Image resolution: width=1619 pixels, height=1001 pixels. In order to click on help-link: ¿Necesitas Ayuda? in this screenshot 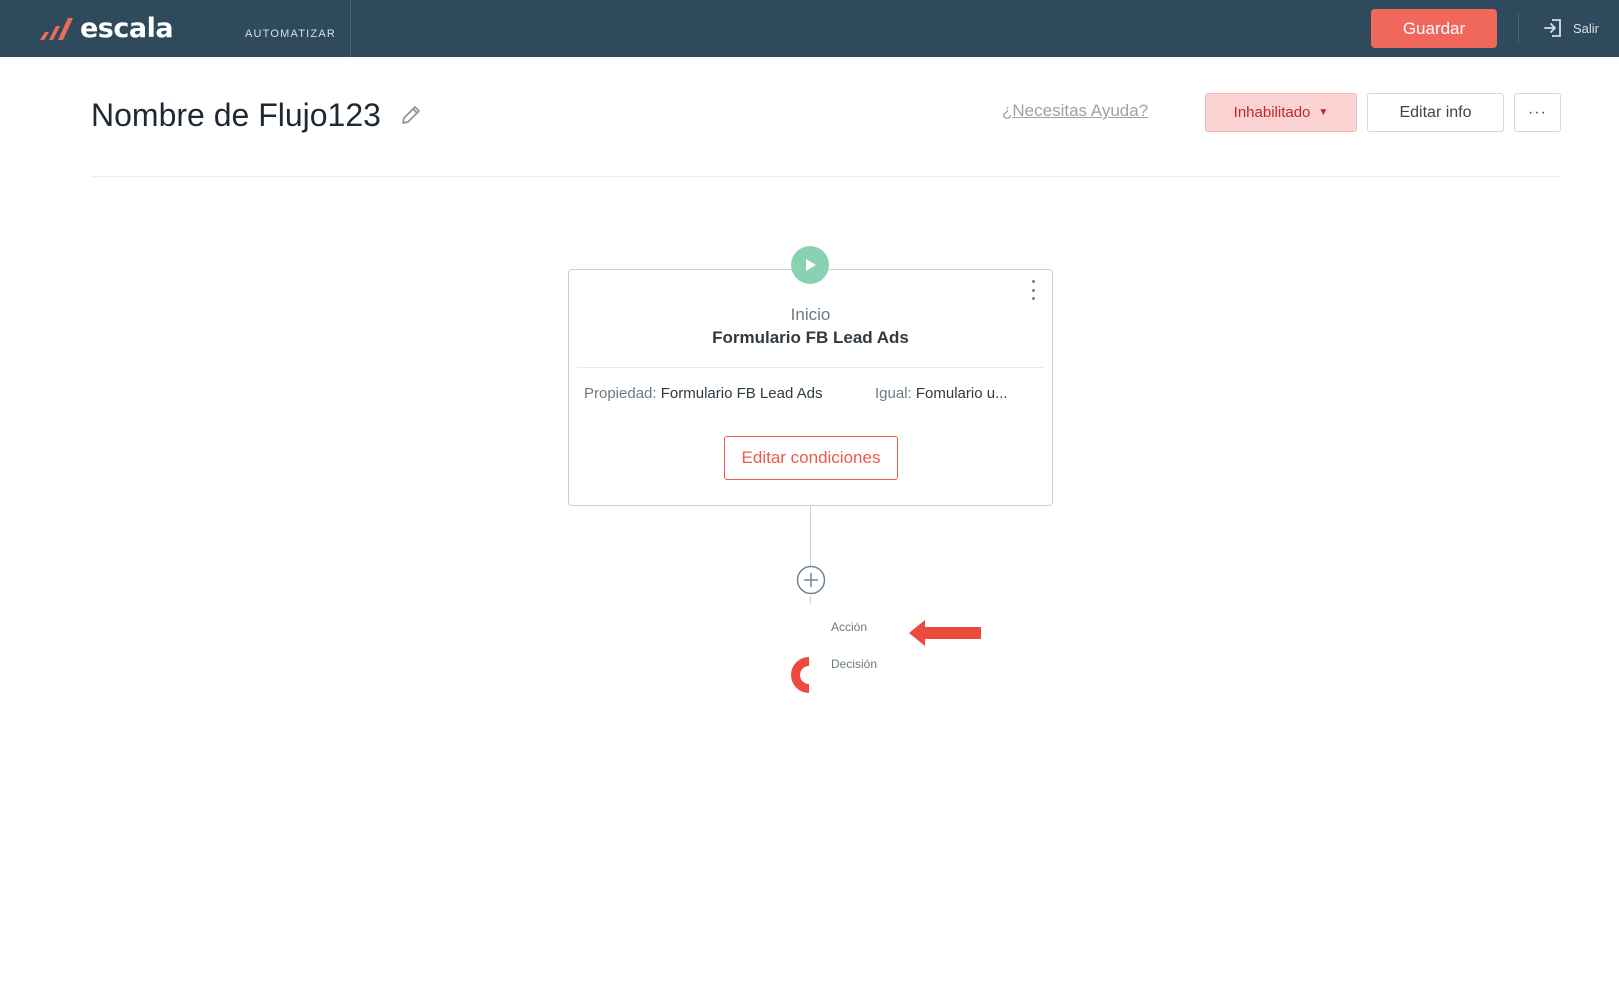, I will do `click(1075, 111)`.